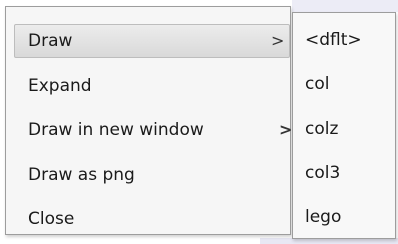 The width and height of the screenshot is (398, 244). What do you see at coordinates (152, 86) in the screenshot?
I see `menu-item-expand: Expand` at bounding box center [152, 86].